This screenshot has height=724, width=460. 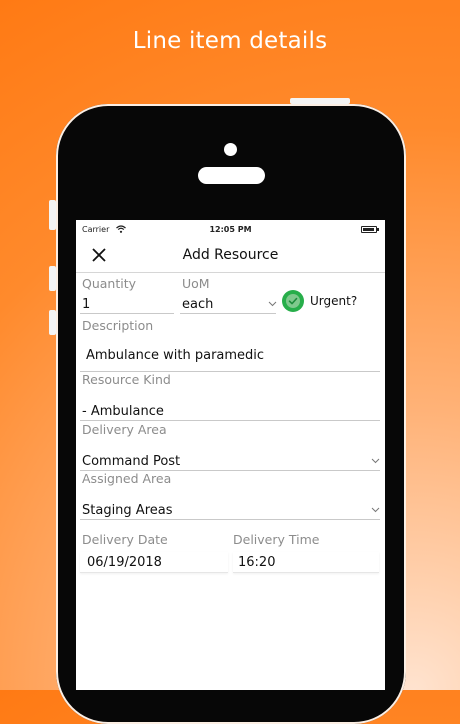 What do you see at coordinates (127, 313) in the screenshot?
I see `quantity-underline` at bounding box center [127, 313].